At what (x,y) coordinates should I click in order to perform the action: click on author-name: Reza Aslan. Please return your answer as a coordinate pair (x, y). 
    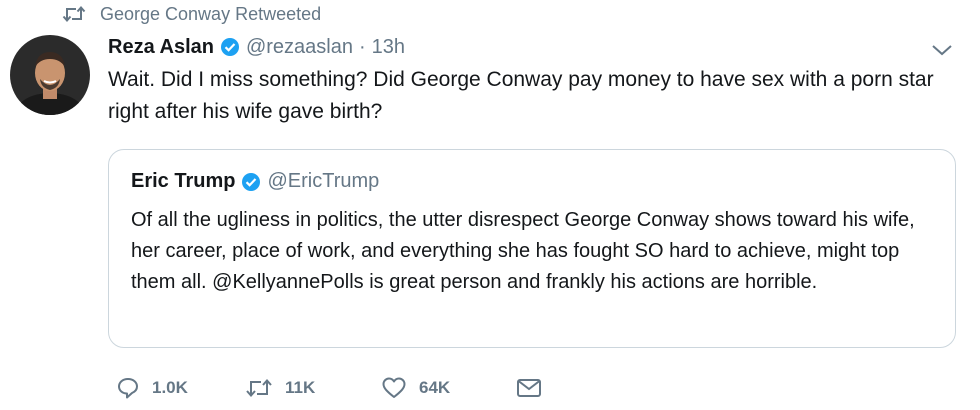
    Looking at the image, I should click on (161, 47).